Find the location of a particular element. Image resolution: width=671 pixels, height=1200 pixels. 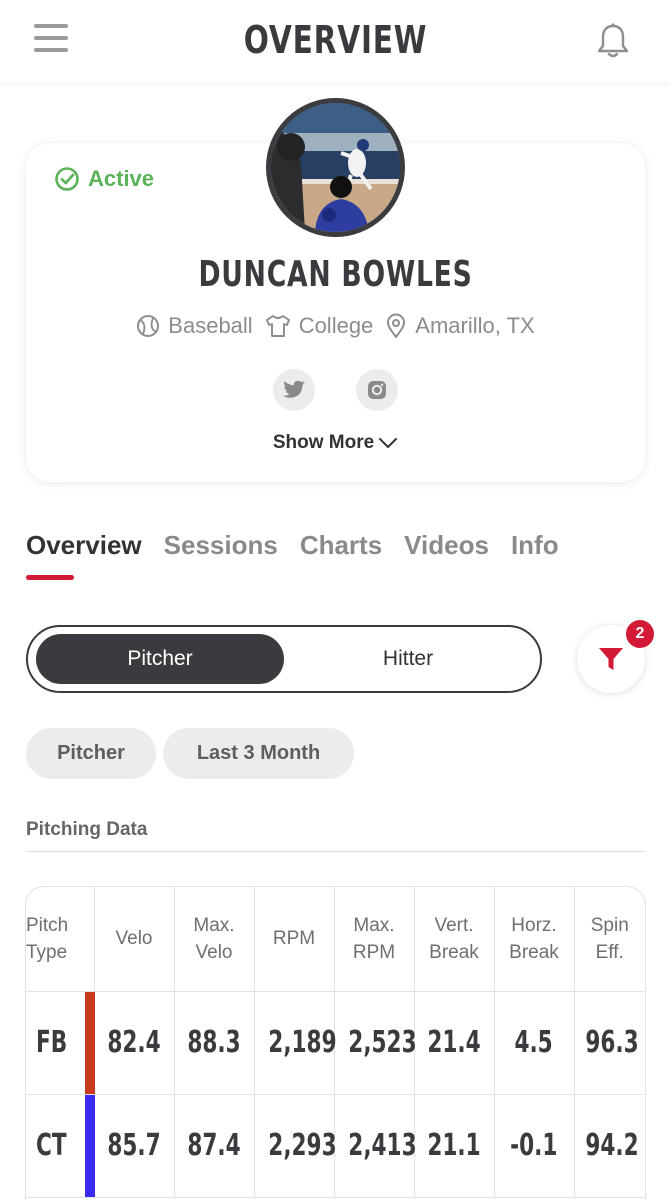

instagram-icon is located at coordinates (377, 390).